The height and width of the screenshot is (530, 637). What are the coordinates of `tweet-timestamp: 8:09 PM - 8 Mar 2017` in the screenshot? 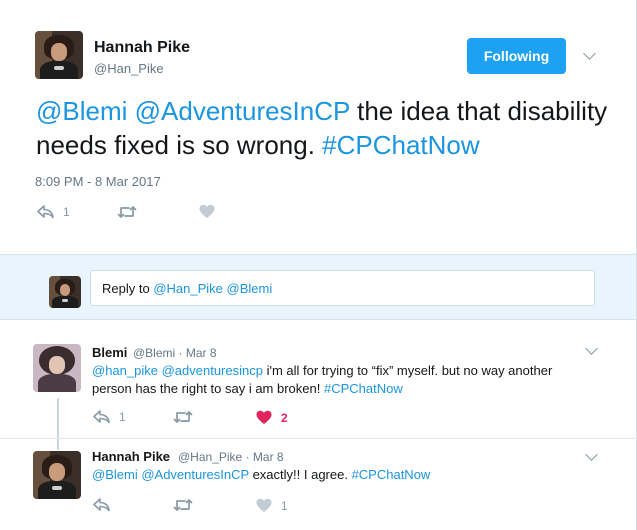 It's located at (98, 181).